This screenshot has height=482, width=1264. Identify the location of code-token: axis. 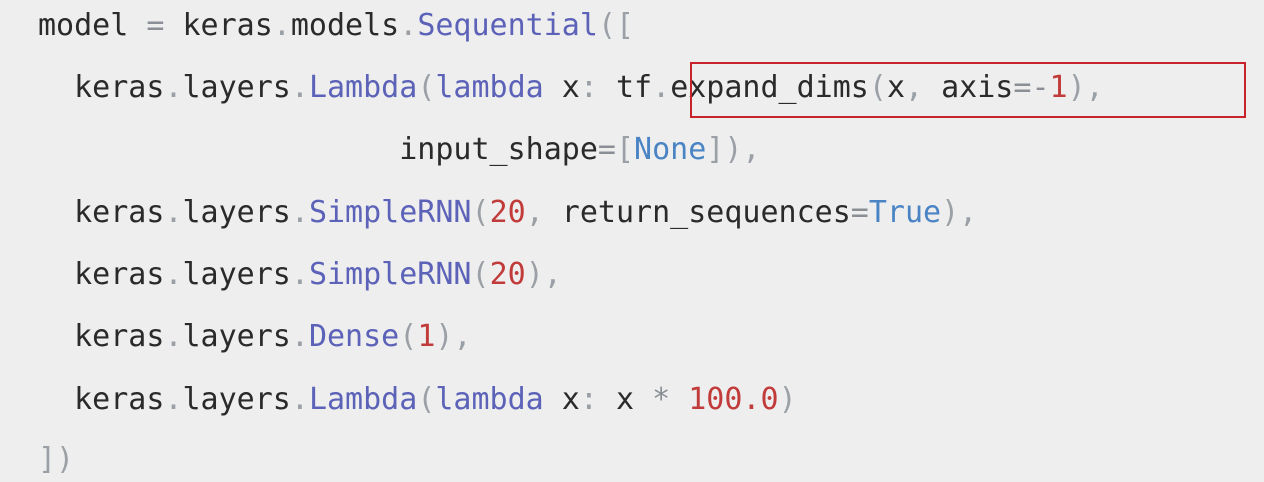
(968, 87).